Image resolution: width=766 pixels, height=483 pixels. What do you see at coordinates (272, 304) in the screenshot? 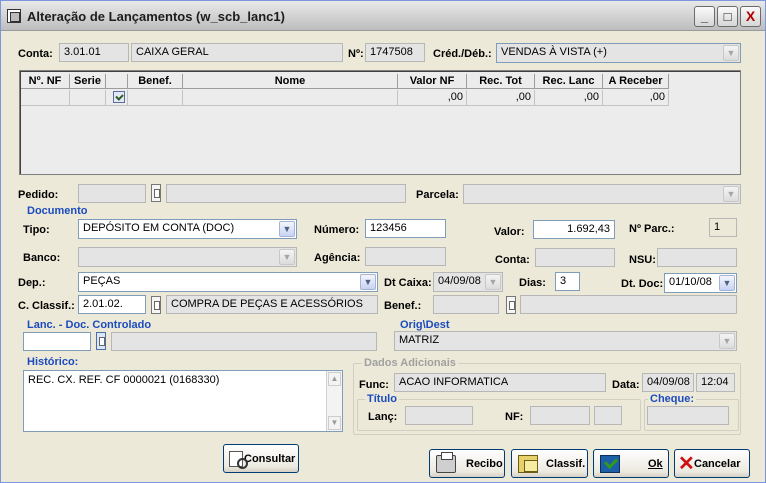
I see `classif-name-field: COMPRA DE PEÇAS E ACESSÓRIOS` at bounding box center [272, 304].